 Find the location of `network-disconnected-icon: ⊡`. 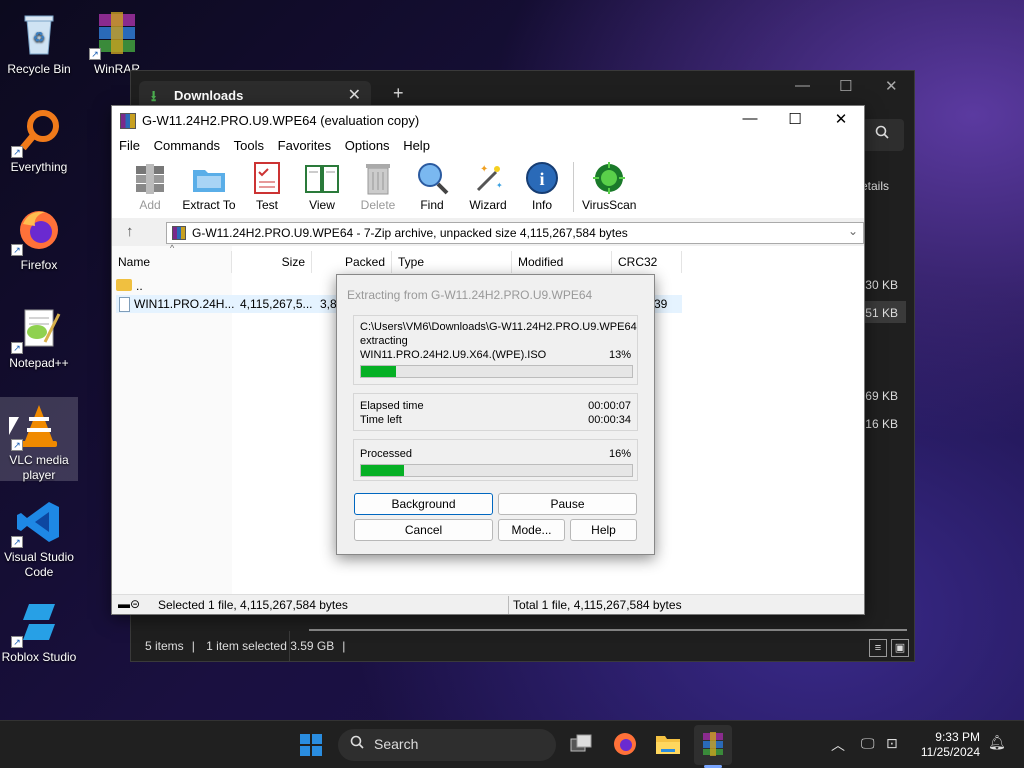

network-disconnected-icon: ⊡ is located at coordinates (892, 743).